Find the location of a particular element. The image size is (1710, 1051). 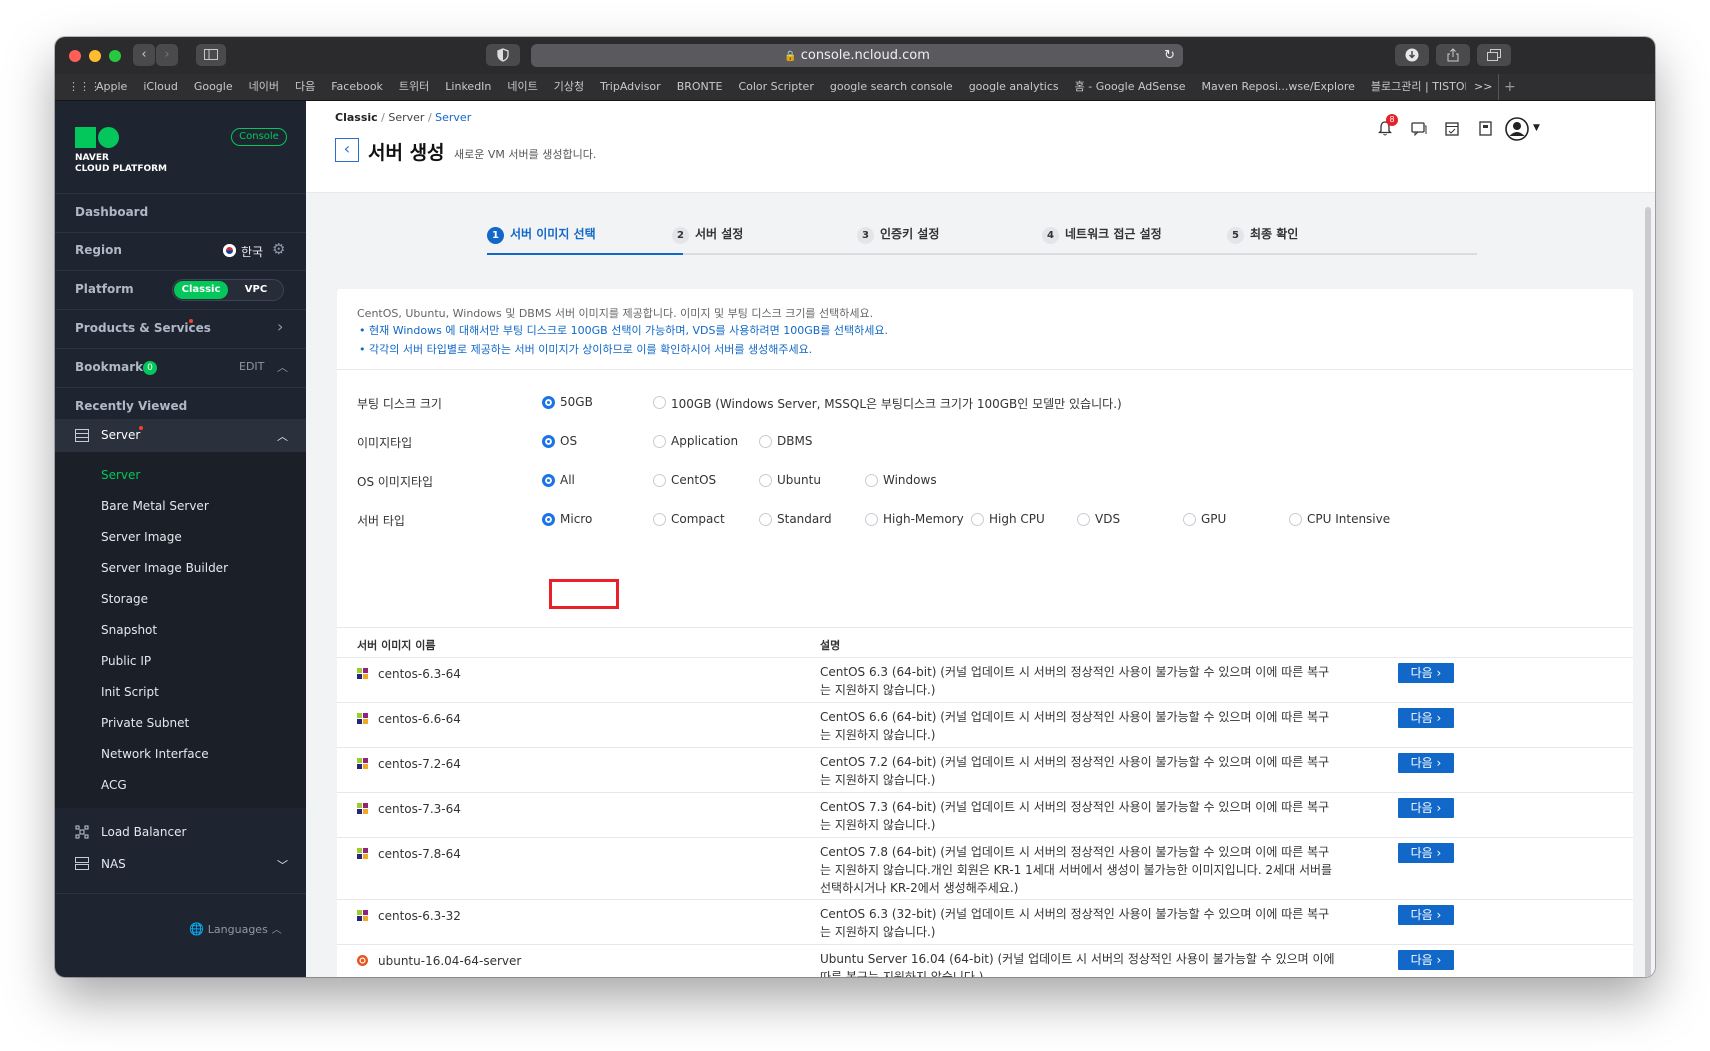

radio-label: GPU is located at coordinates (1213, 519).